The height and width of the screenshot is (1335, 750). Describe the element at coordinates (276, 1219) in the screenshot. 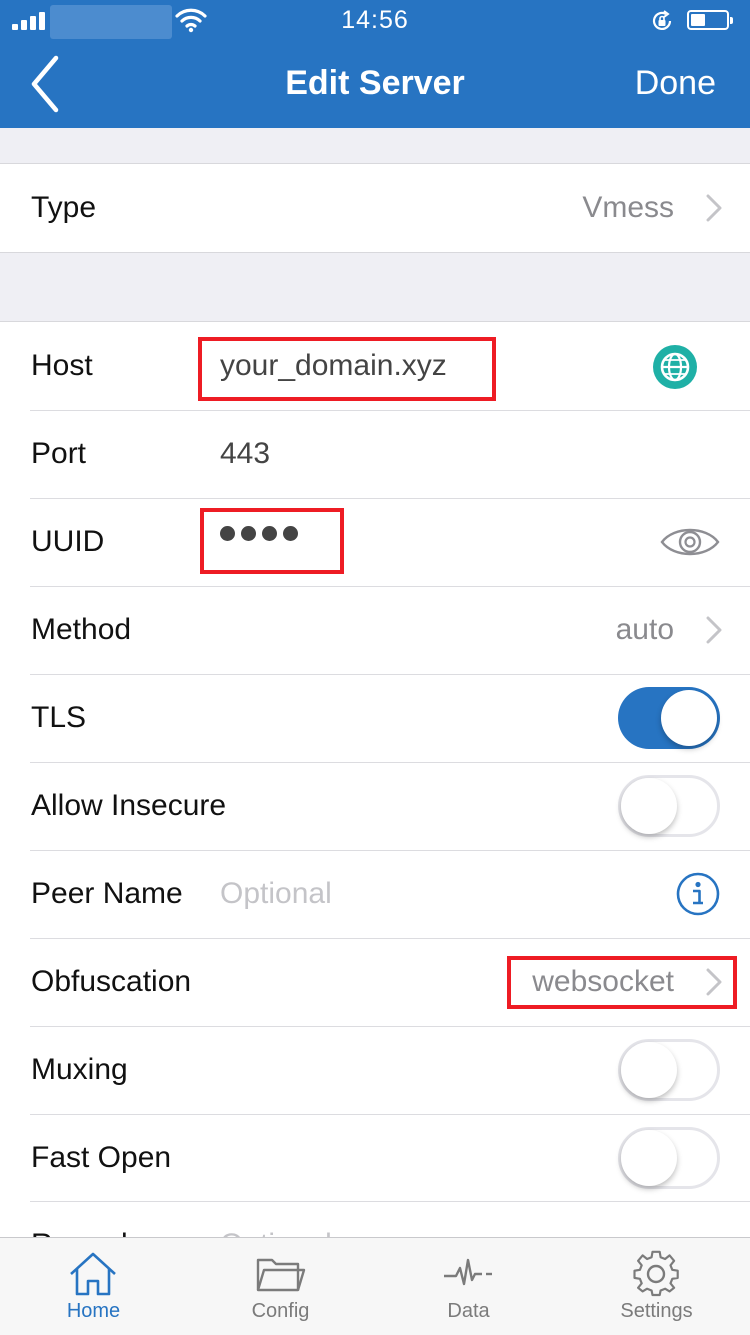

I see `remark-input: Optional` at that location.